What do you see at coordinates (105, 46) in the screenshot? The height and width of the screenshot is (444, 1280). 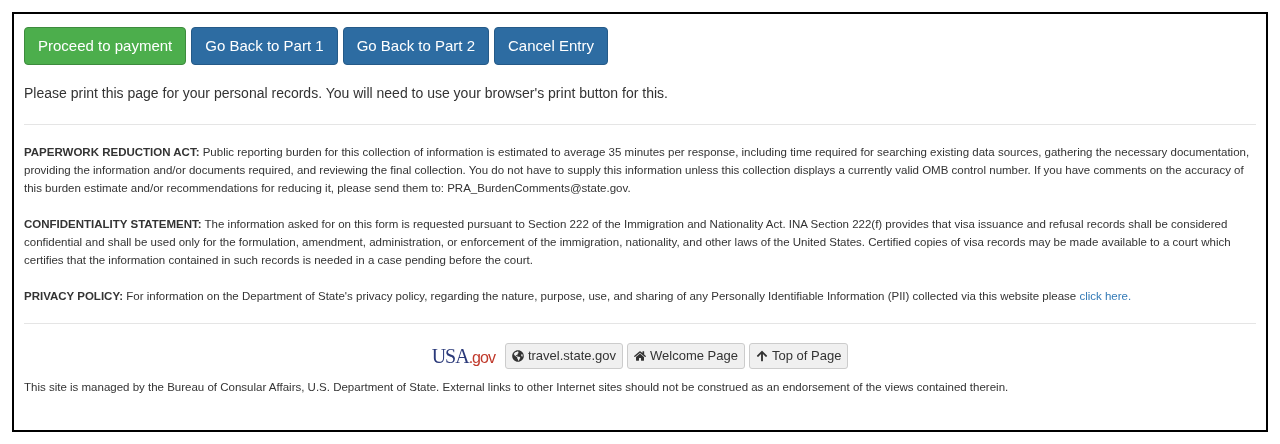 I see `action-button: Proceed to payment` at bounding box center [105, 46].